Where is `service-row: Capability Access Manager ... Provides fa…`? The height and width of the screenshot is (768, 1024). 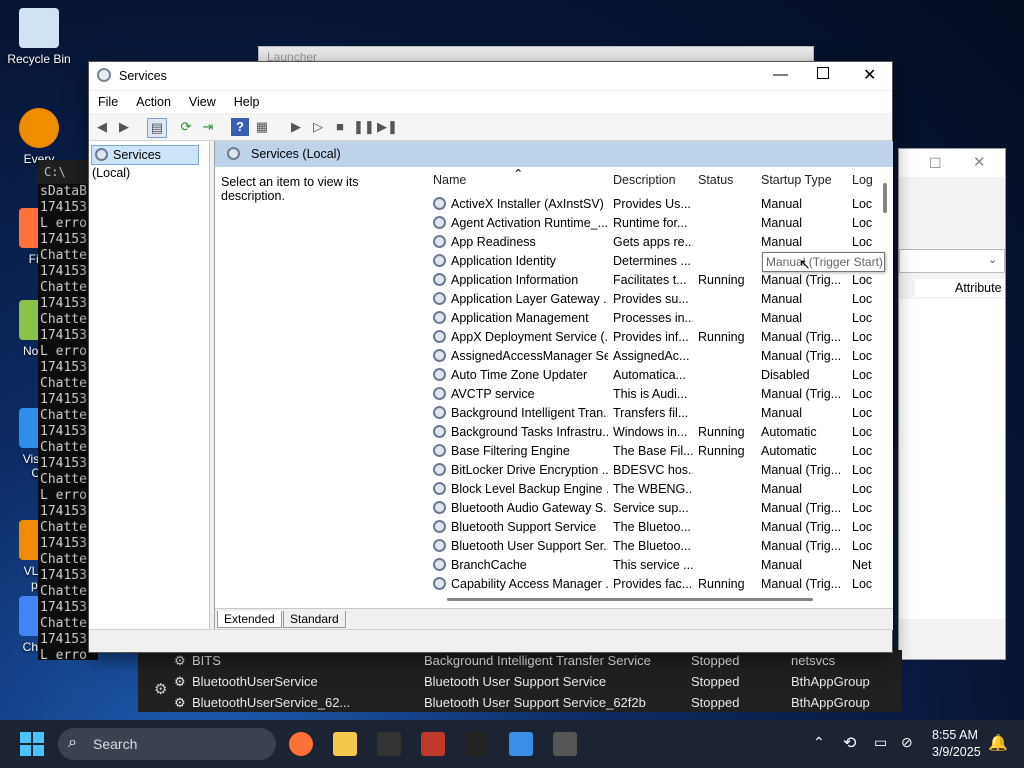 service-row: Capability Access Manager ... Provides fa… is located at coordinates (655, 583).